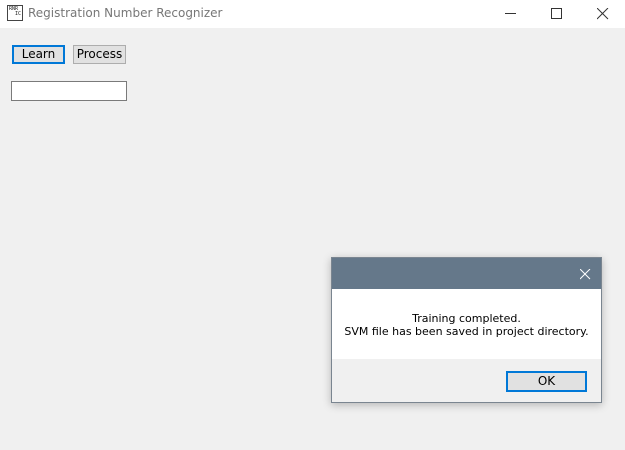 This screenshot has width=625, height=450. I want to click on app-icon-text-bottom: IC, so click(18, 14).